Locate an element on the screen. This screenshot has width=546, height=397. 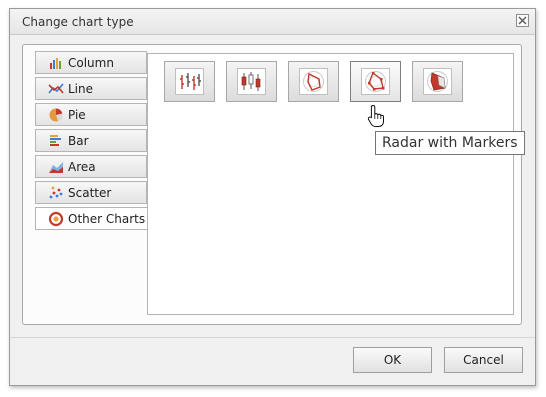
ok-button: OK is located at coordinates (392, 360).